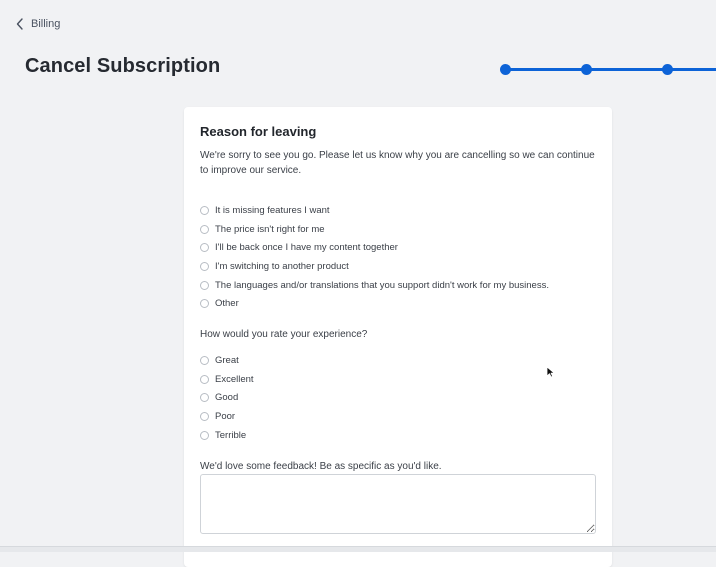 This screenshot has width=716, height=567. I want to click on reason-option: Other, so click(374, 303).